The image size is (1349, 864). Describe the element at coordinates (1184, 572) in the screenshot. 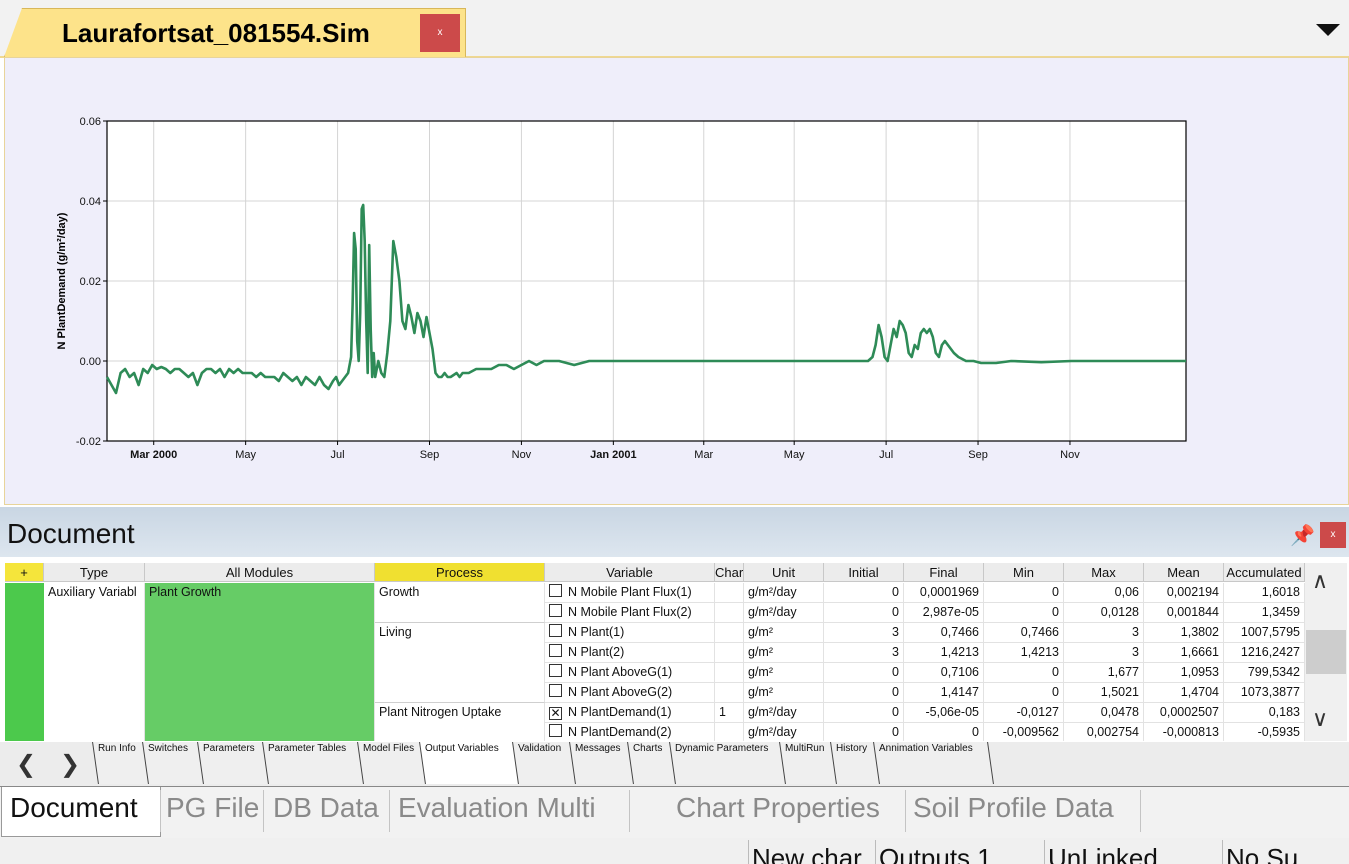

I see `column-header-mean: Mean` at that location.